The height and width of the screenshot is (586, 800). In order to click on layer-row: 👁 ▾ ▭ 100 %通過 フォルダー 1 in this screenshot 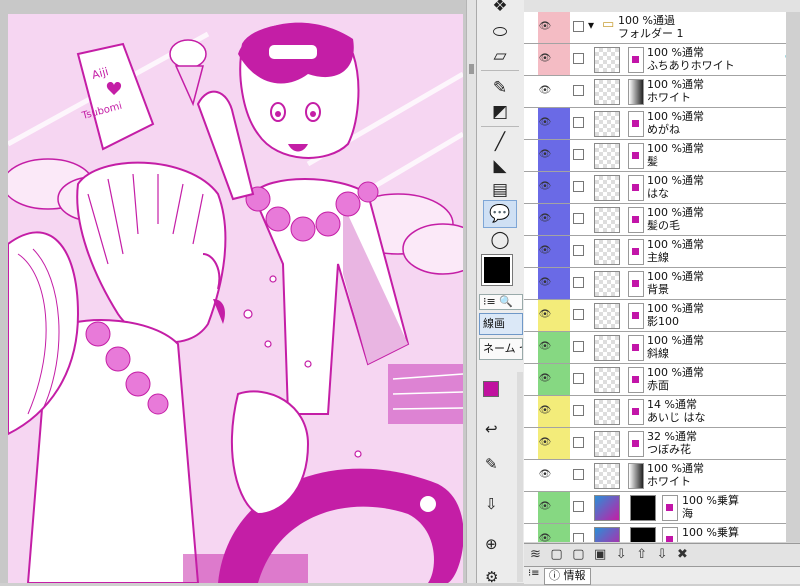, I will do `click(662, 28)`.